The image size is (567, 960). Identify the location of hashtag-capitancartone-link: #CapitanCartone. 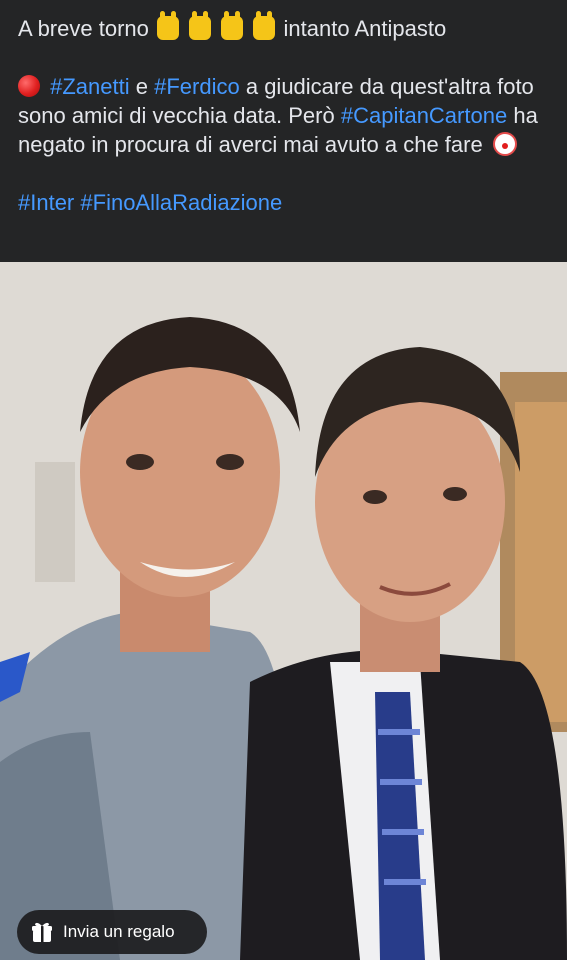
(424, 115).